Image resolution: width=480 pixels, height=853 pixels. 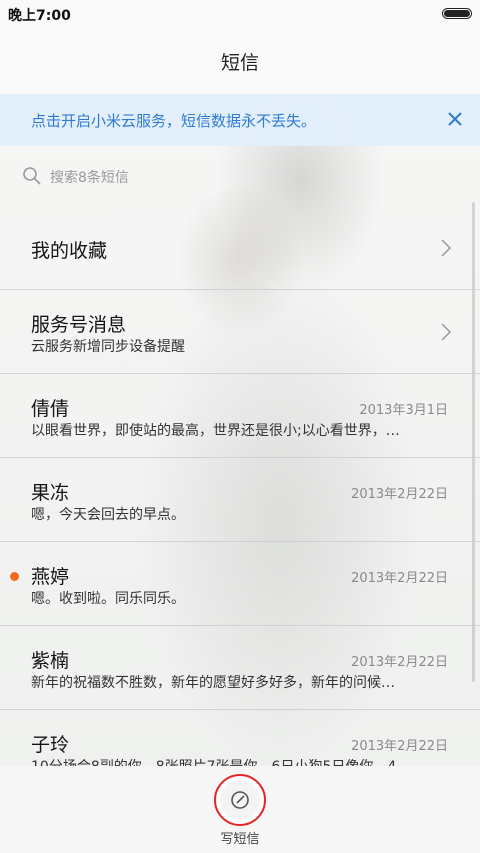 What do you see at coordinates (240, 584) in the screenshot?
I see `conversation-row: 燕婷 2013年2月22日 嗯。收到啦。同乐同乐。` at bounding box center [240, 584].